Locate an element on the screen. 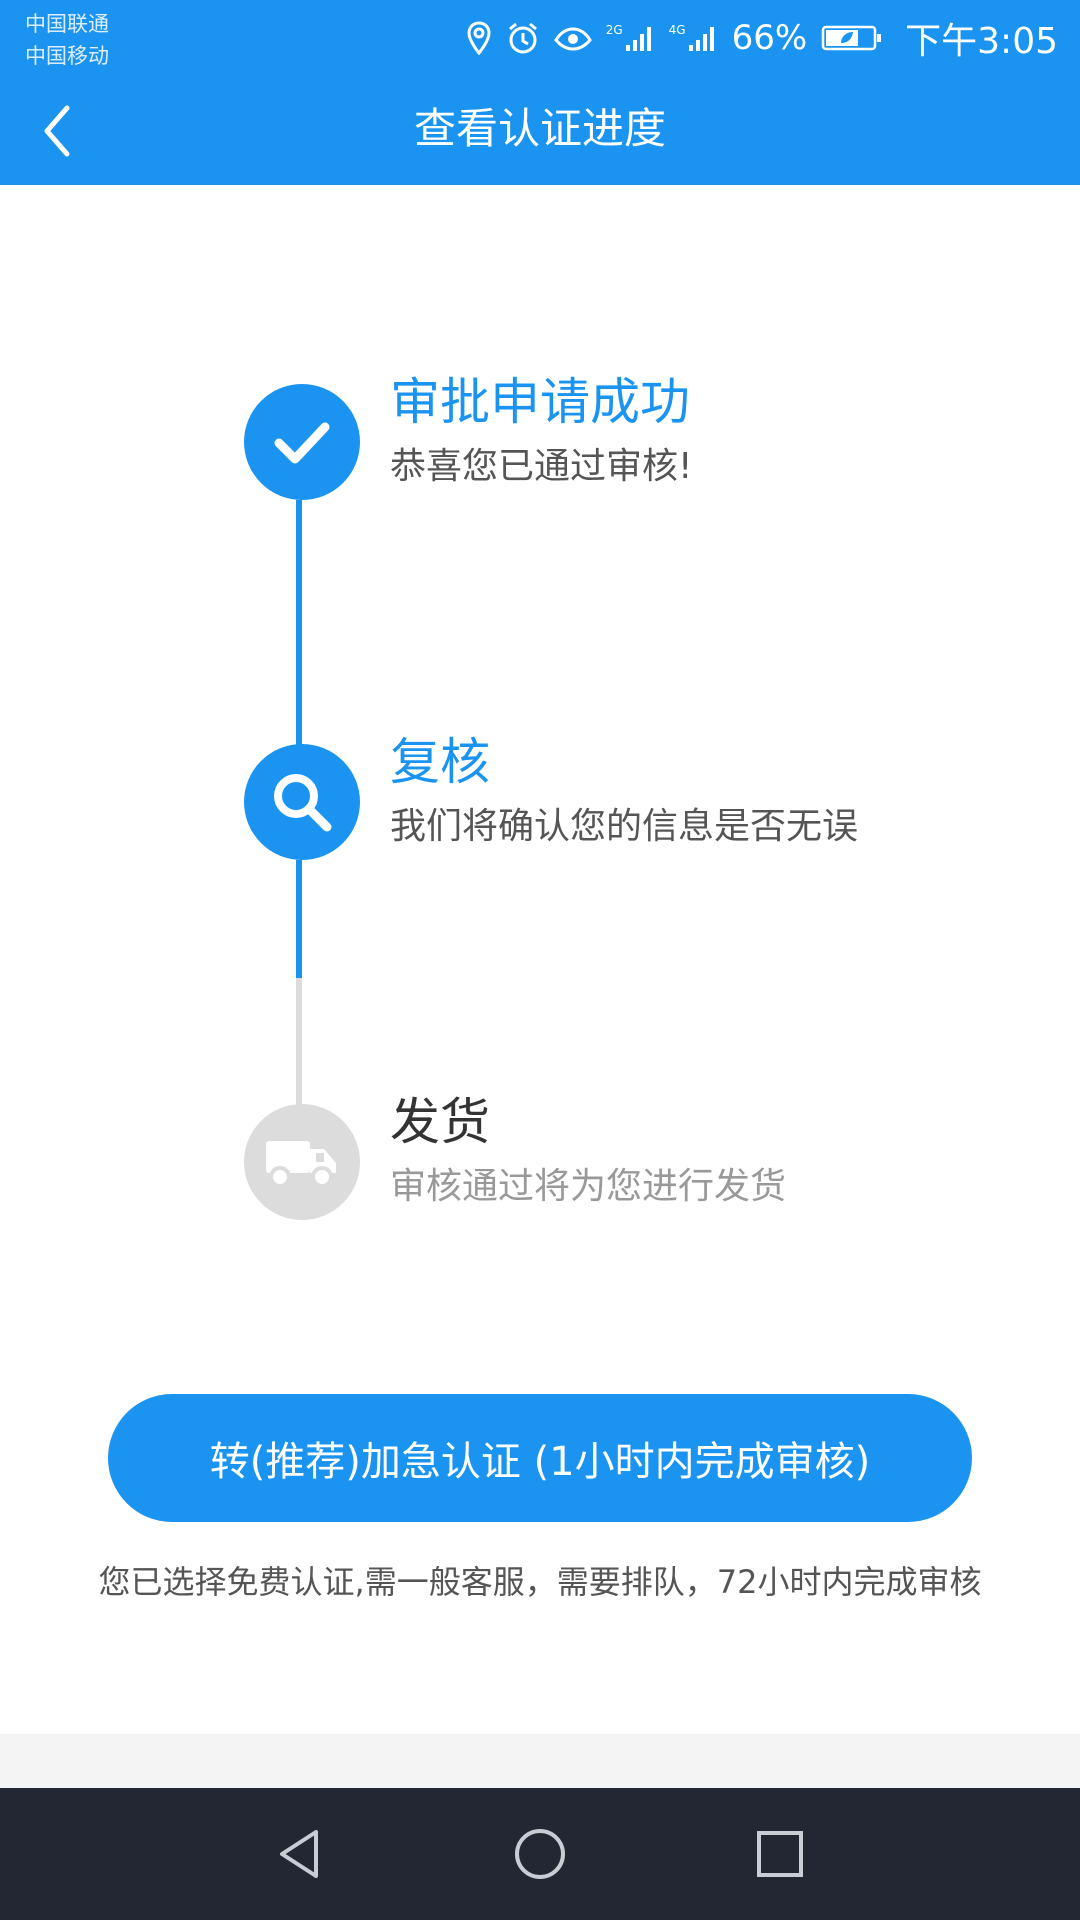 This screenshot has height=1920, width=1080. signal-icon-2: 4G is located at coordinates (693, 38).